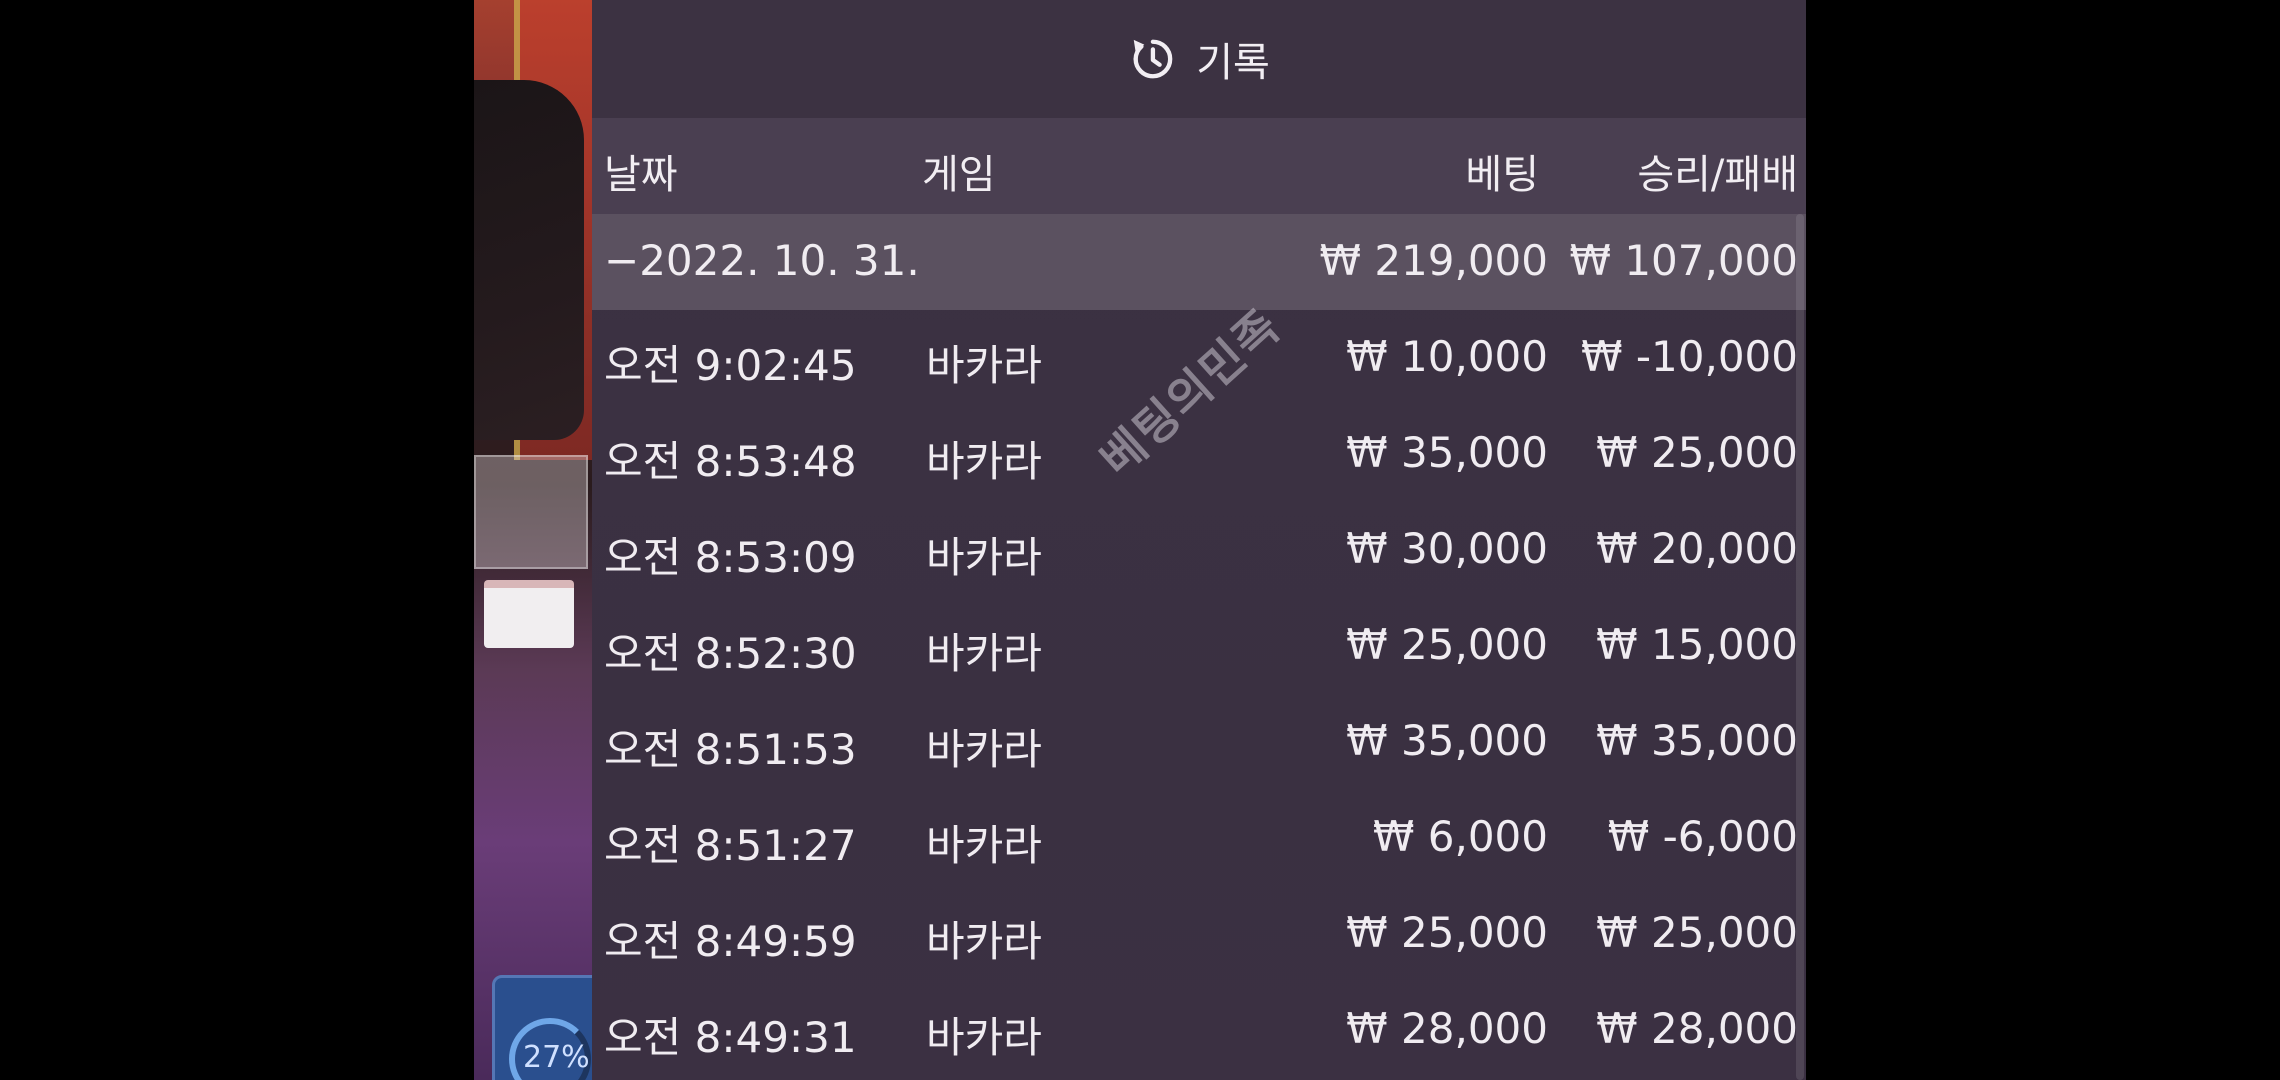 Image resolution: width=2280 pixels, height=1080 pixels. I want to click on date-group-total-bet: ₩ 219,000, so click(1433, 260).